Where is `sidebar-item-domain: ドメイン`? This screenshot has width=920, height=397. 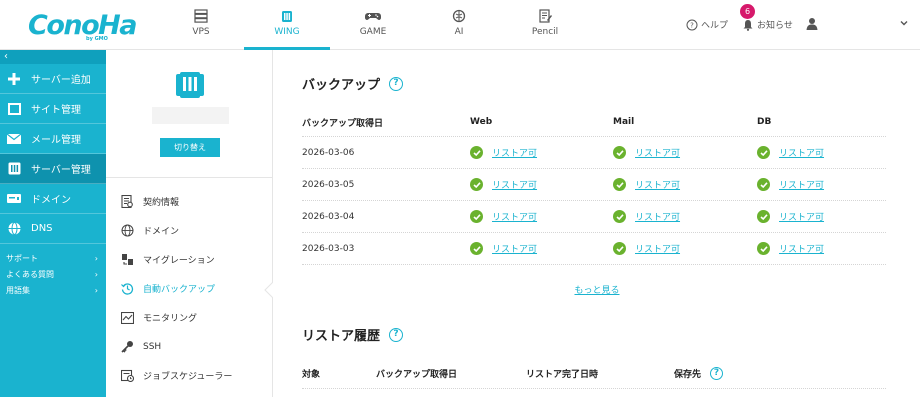
sidebar-item-domain: ドメイン is located at coordinates (53, 199).